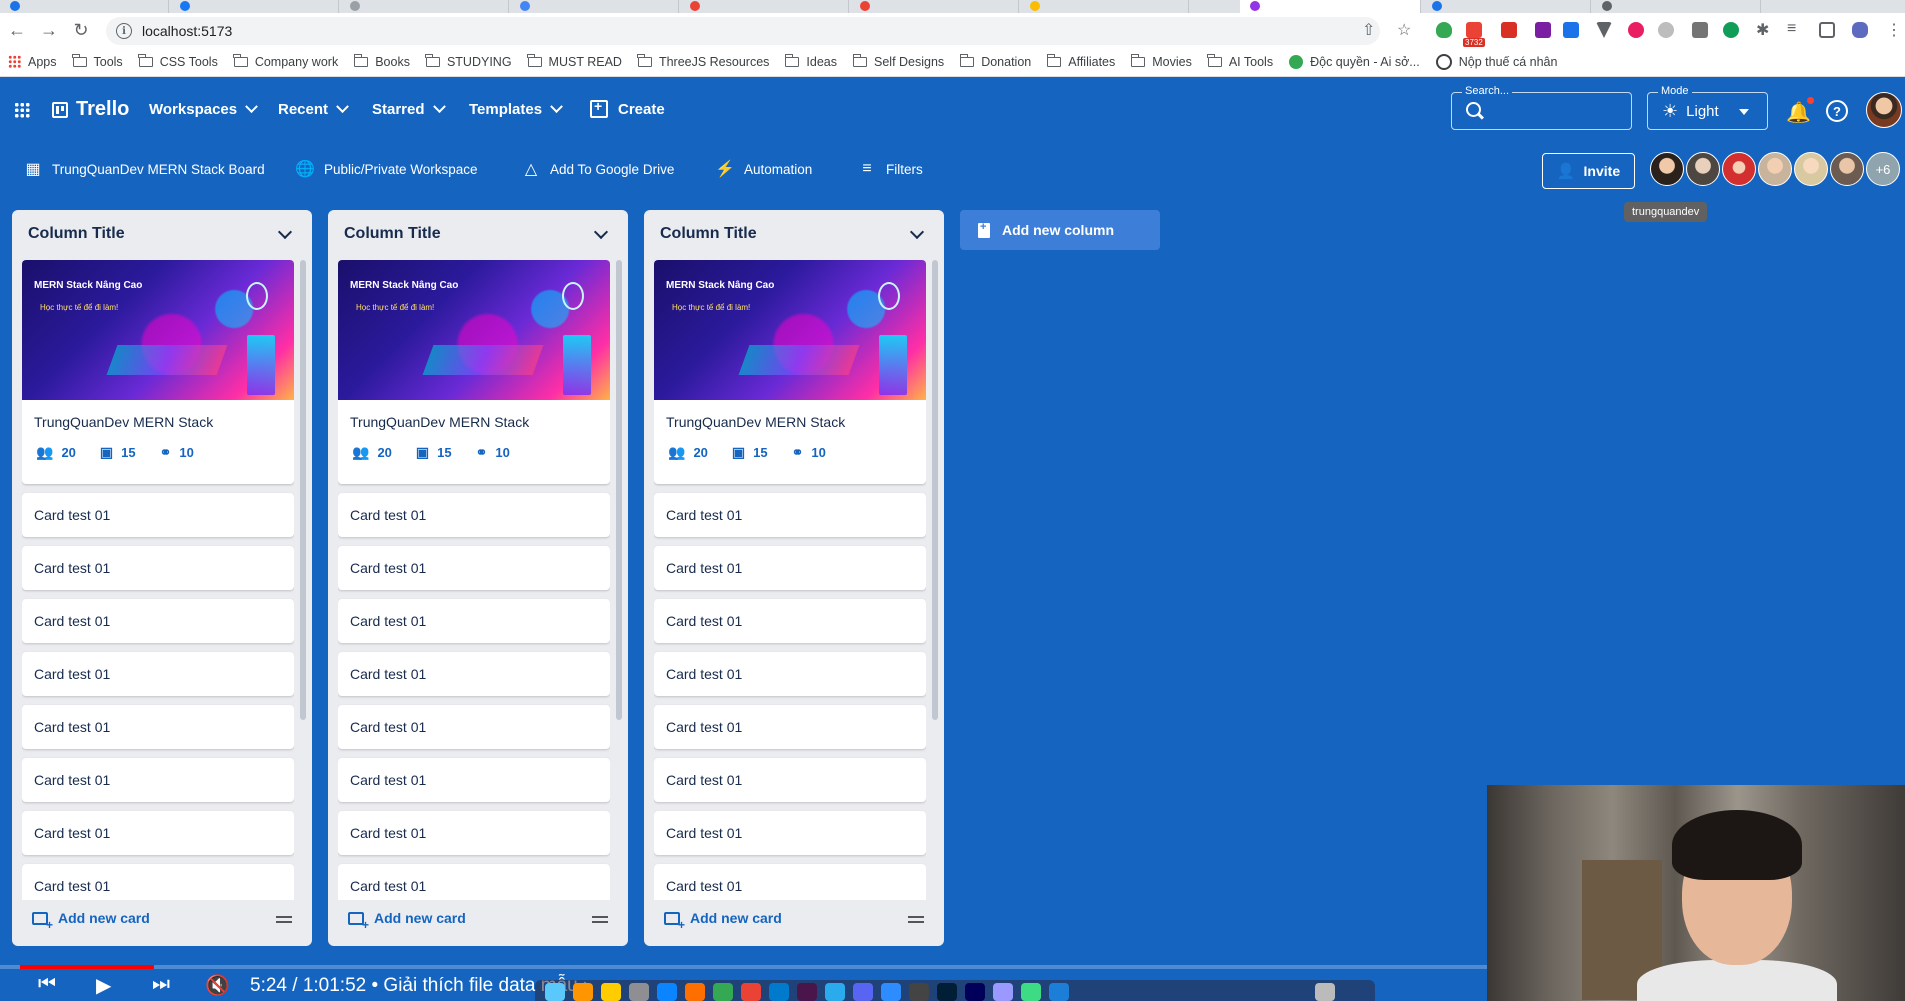 This screenshot has height=1001, width=1905. I want to click on photoshop-icon, so click(947, 992).